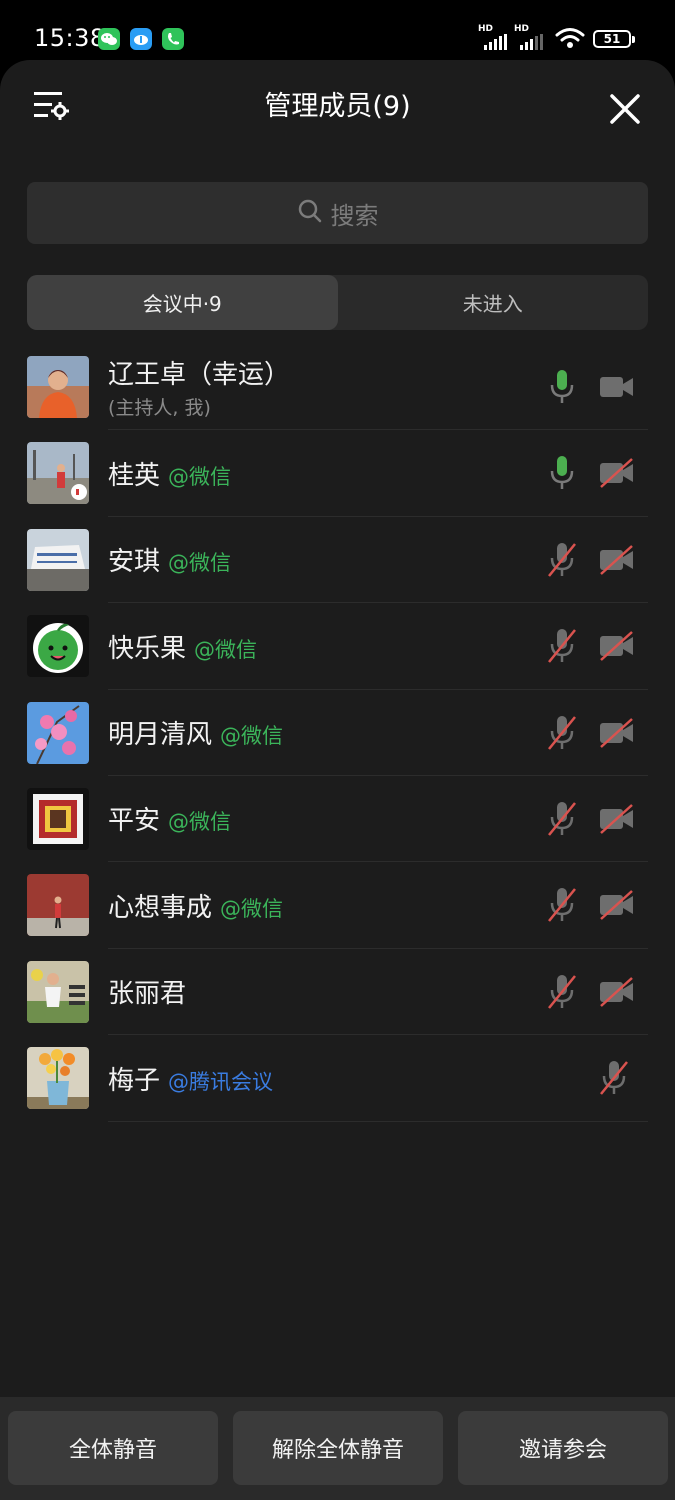 The width and height of the screenshot is (675, 1500). What do you see at coordinates (570, 40) in the screenshot?
I see `wifi-icon` at bounding box center [570, 40].